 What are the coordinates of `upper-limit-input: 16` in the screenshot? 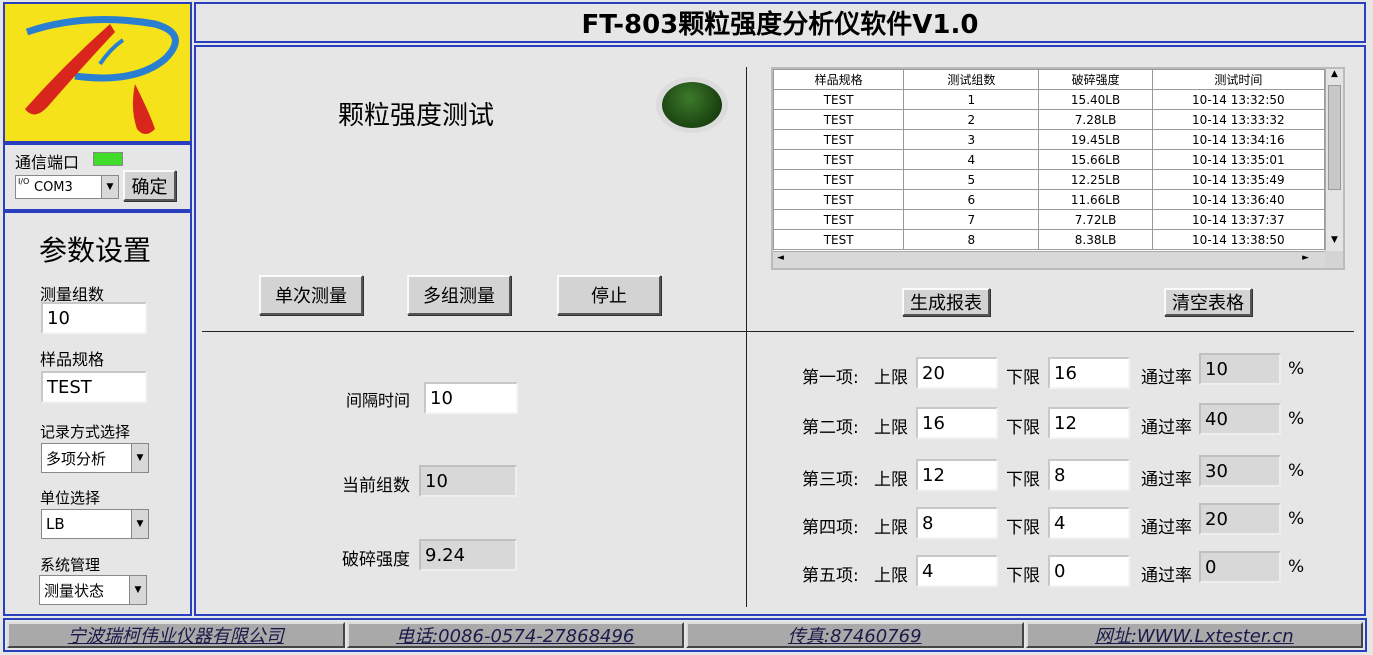 It's located at (957, 423).